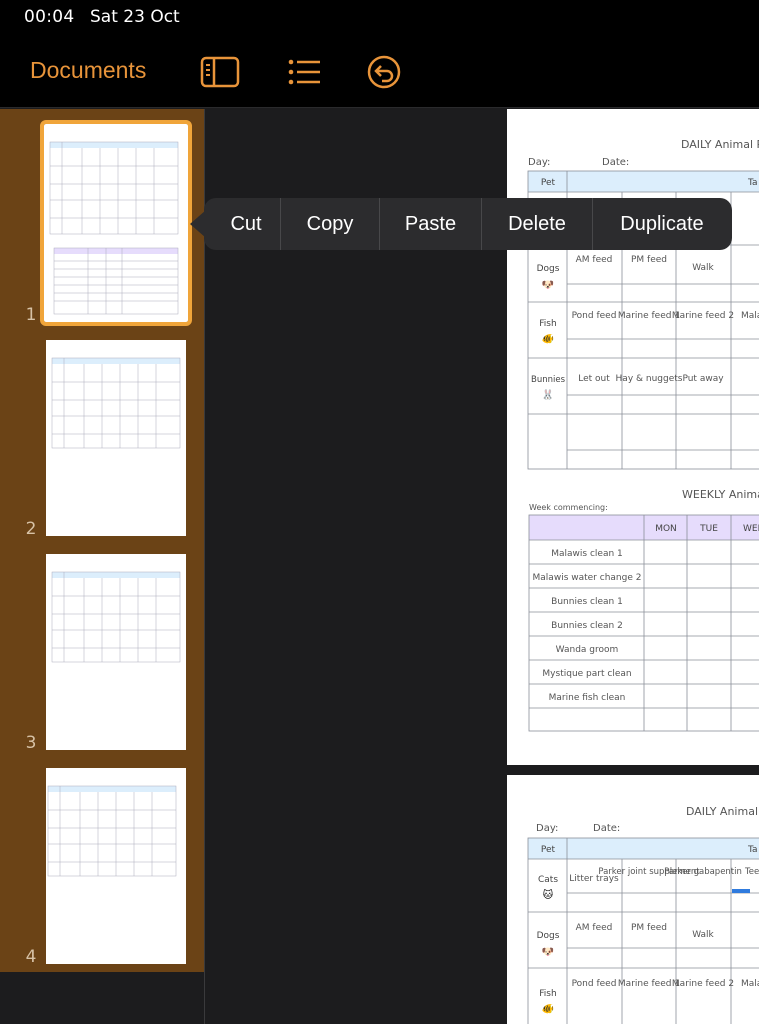 The width and height of the screenshot is (759, 1024). I want to click on list-icon, so click(304, 72).